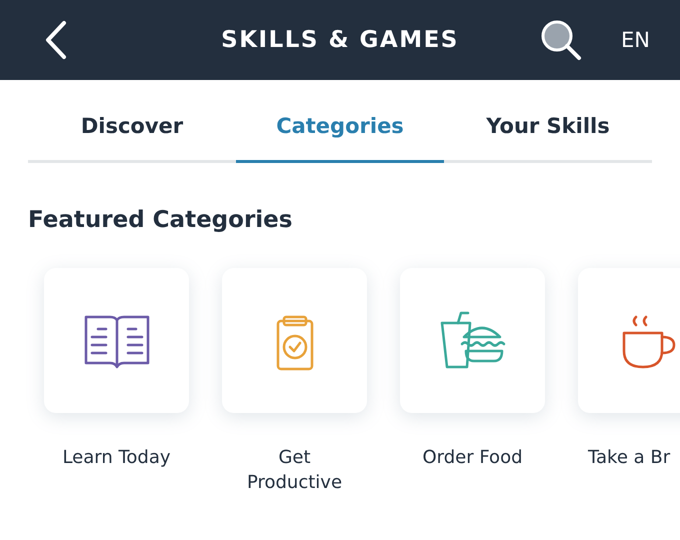 Image resolution: width=680 pixels, height=540 pixels. I want to click on tab: Discover, so click(132, 121).